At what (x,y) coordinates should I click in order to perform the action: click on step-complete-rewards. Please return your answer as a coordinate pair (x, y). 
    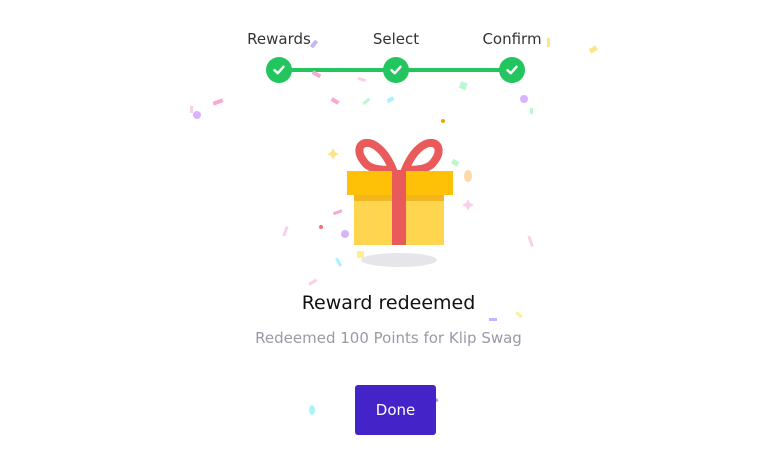
    Looking at the image, I should click on (279, 70).